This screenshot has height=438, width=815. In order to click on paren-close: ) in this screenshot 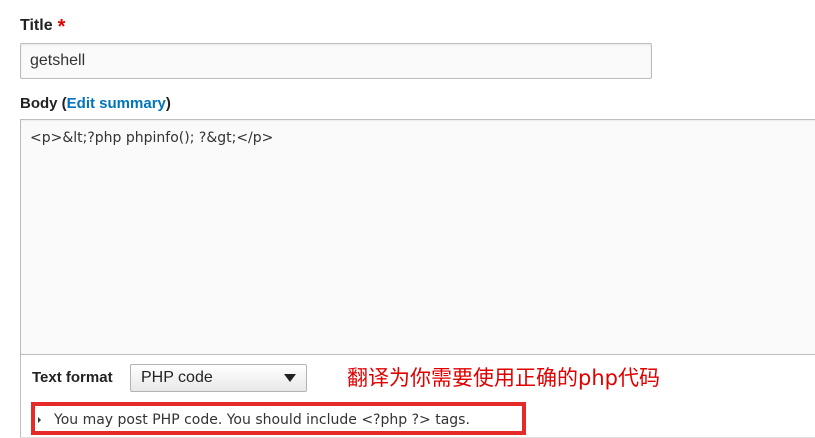, I will do `click(168, 103)`.